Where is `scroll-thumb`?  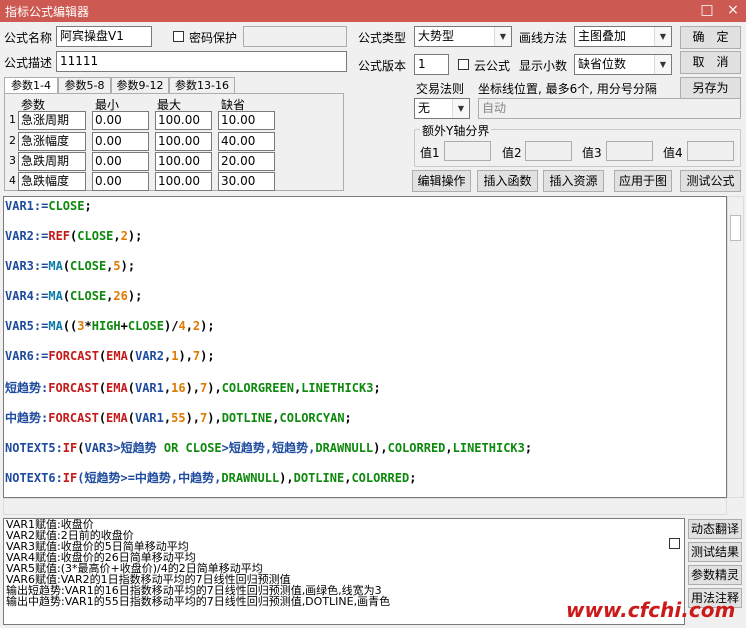
scroll-thumb is located at coordinates (735, 228).